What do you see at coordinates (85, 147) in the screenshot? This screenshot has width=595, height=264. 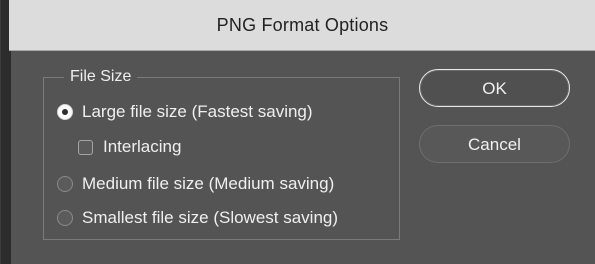 I see `checkbox-unchecked-icon` at bounding box center [85, 147].